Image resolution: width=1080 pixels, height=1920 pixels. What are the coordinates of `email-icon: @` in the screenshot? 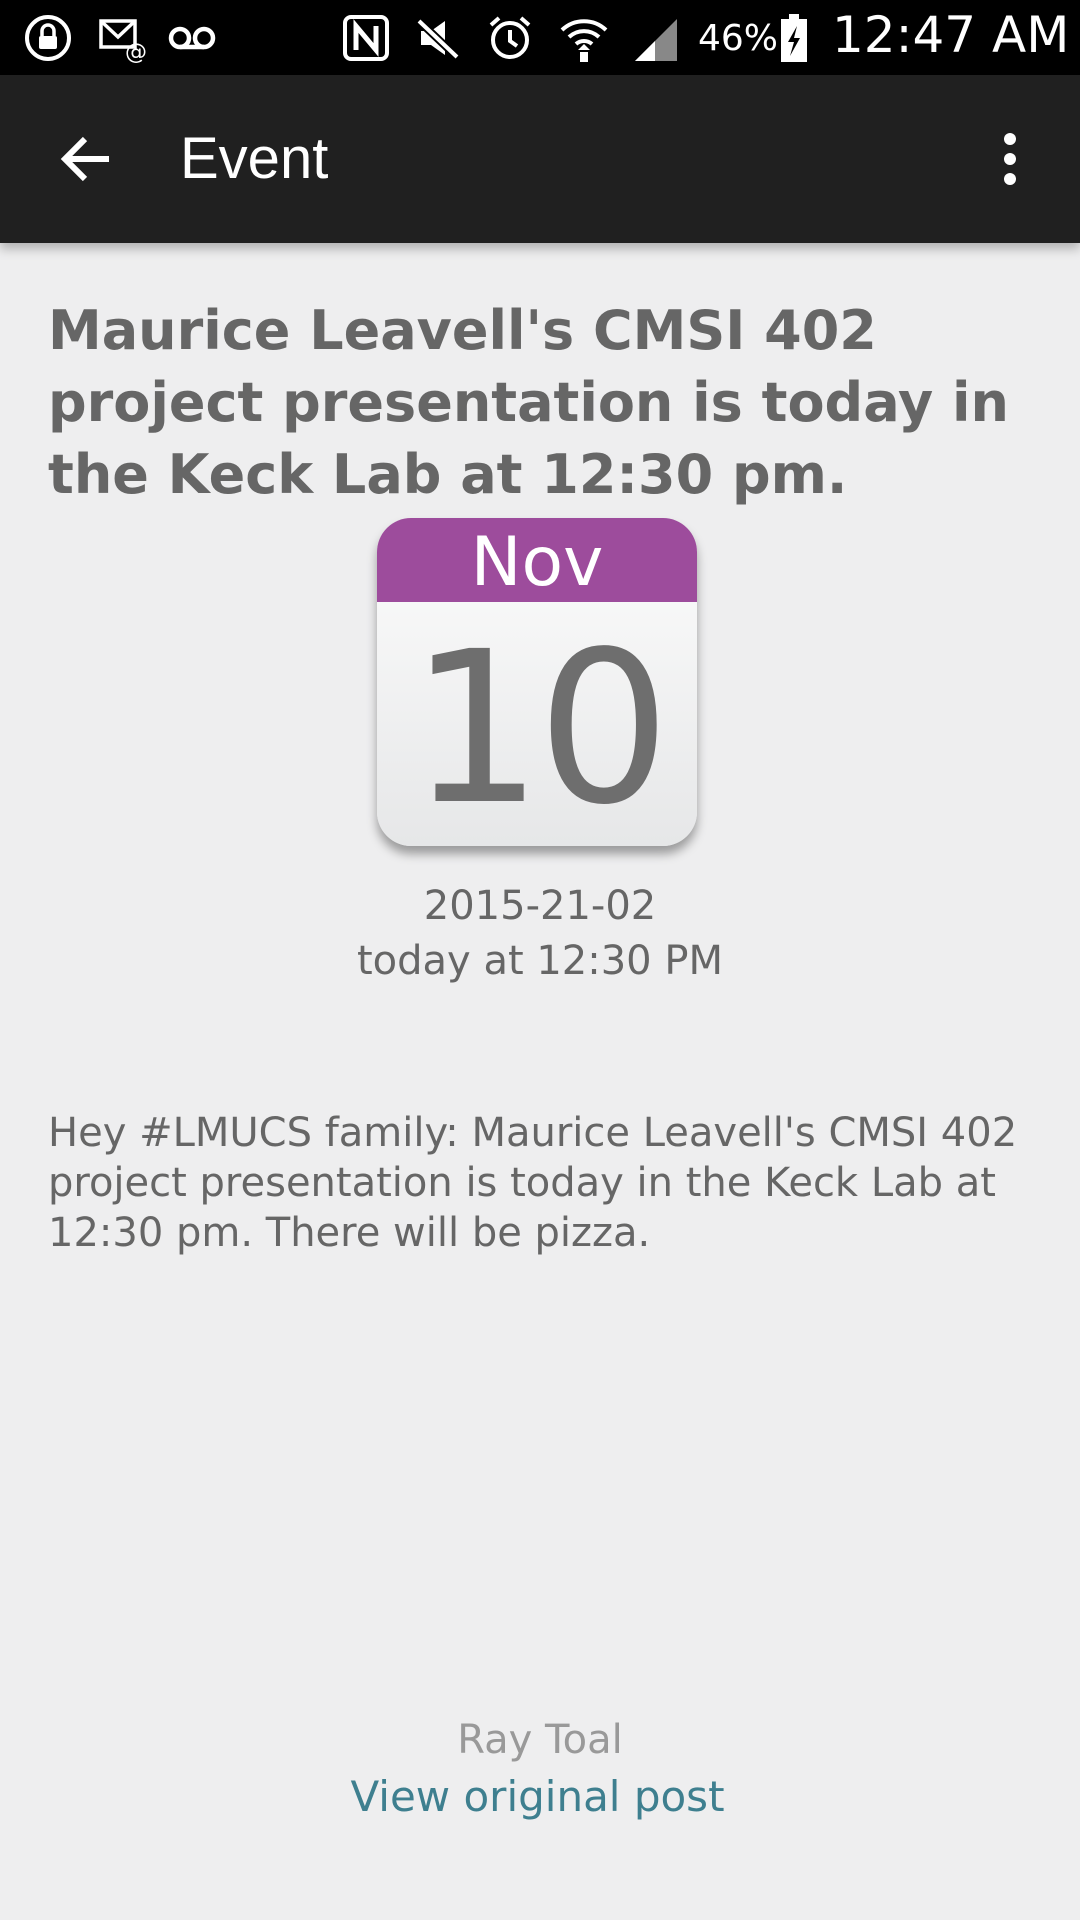 It's located at (122, 38).